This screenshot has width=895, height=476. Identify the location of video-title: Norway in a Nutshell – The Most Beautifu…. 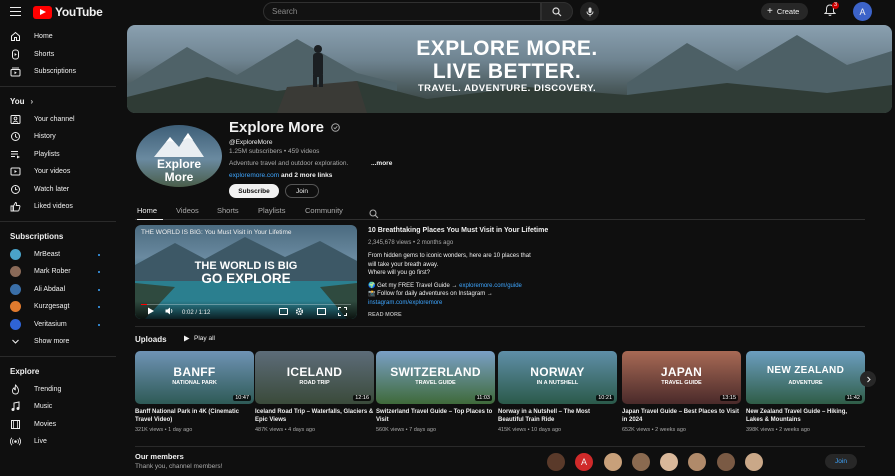
(557, 416).